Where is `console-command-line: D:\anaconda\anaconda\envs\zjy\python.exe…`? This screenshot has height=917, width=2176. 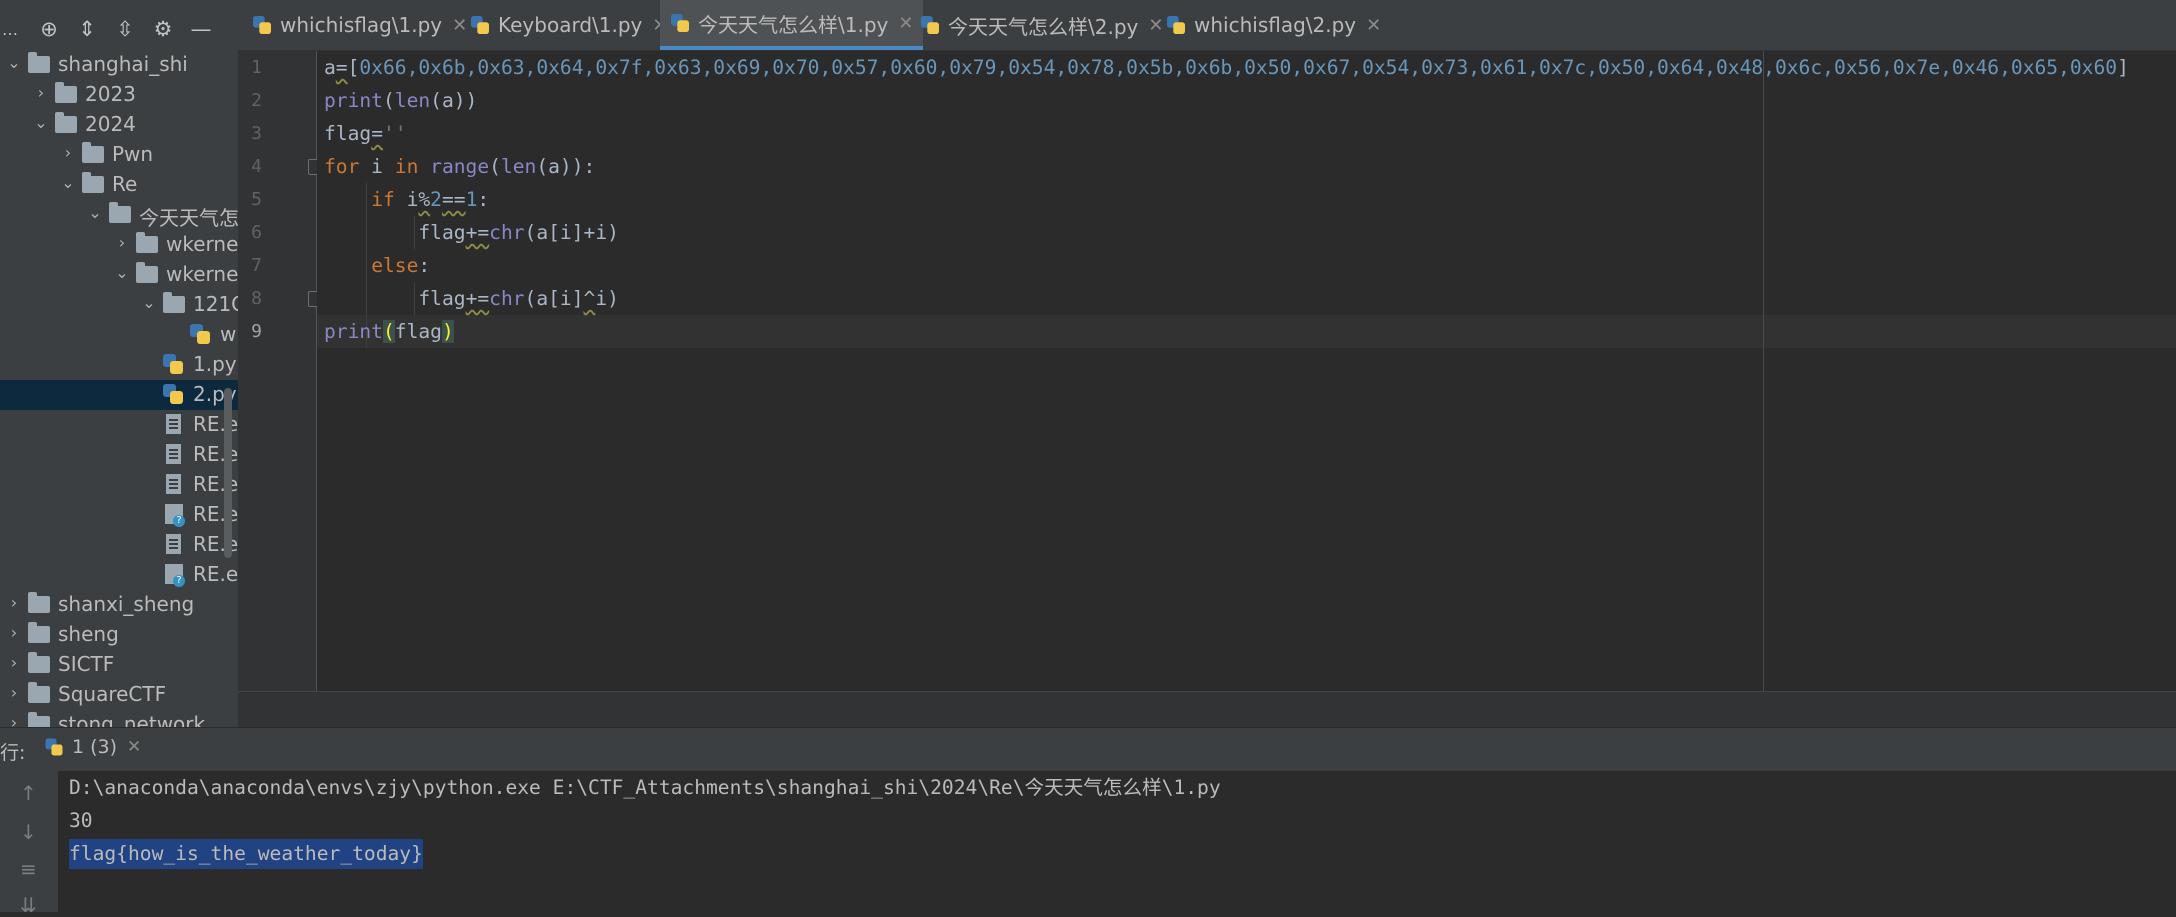 console-command-line: D:\anaconda\anaconda\envs\zjy\python.exe… is located at coordinates (645, 787).